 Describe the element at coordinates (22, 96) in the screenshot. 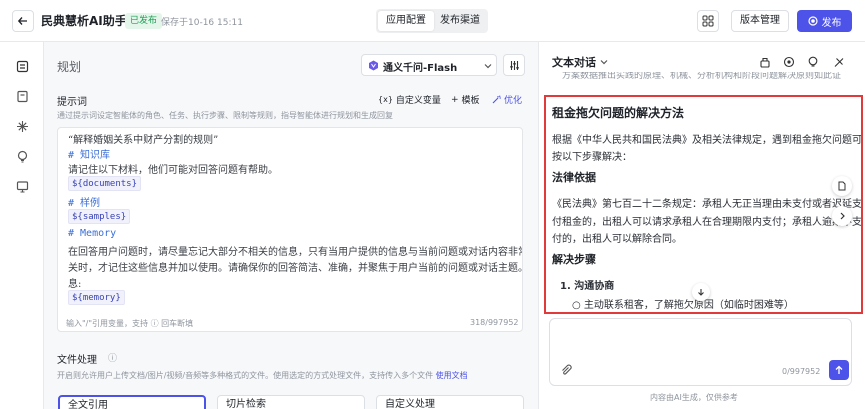

I see `book-icon` at that location.